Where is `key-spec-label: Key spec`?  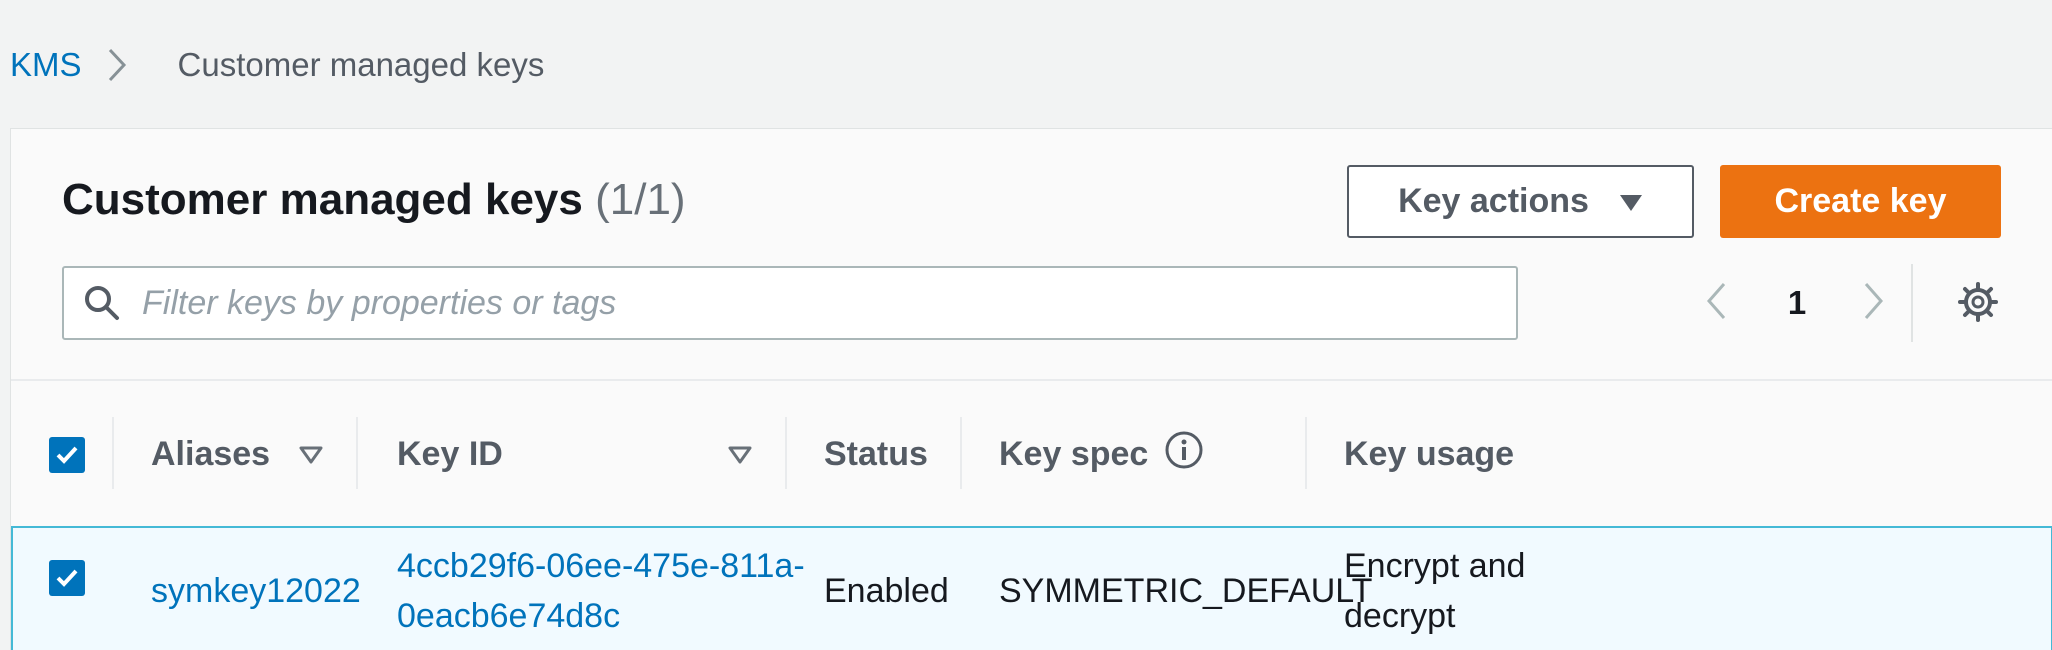 key-spec-label: Key spec is located at coordinates (1074, 454).